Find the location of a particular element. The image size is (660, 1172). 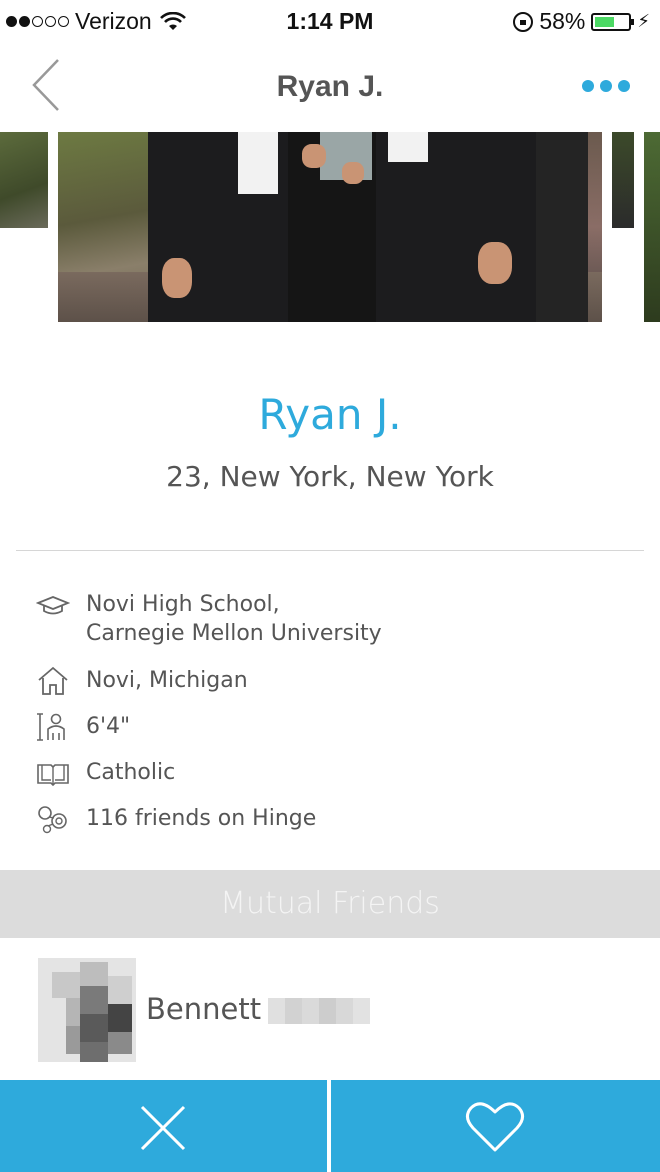

height-icon is located at coordinates (51, 727).